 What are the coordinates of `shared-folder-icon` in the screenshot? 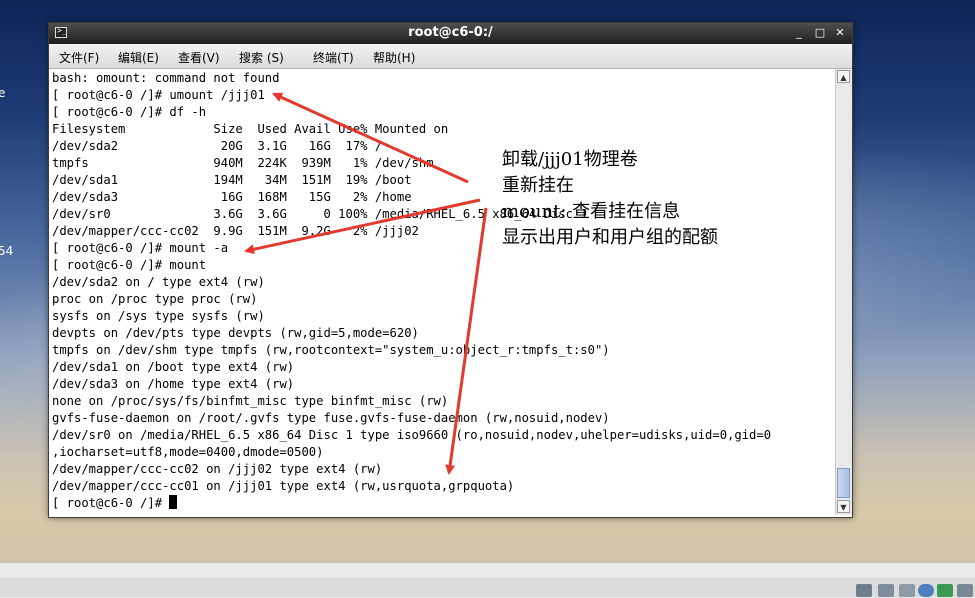 It's located at (945, 590).